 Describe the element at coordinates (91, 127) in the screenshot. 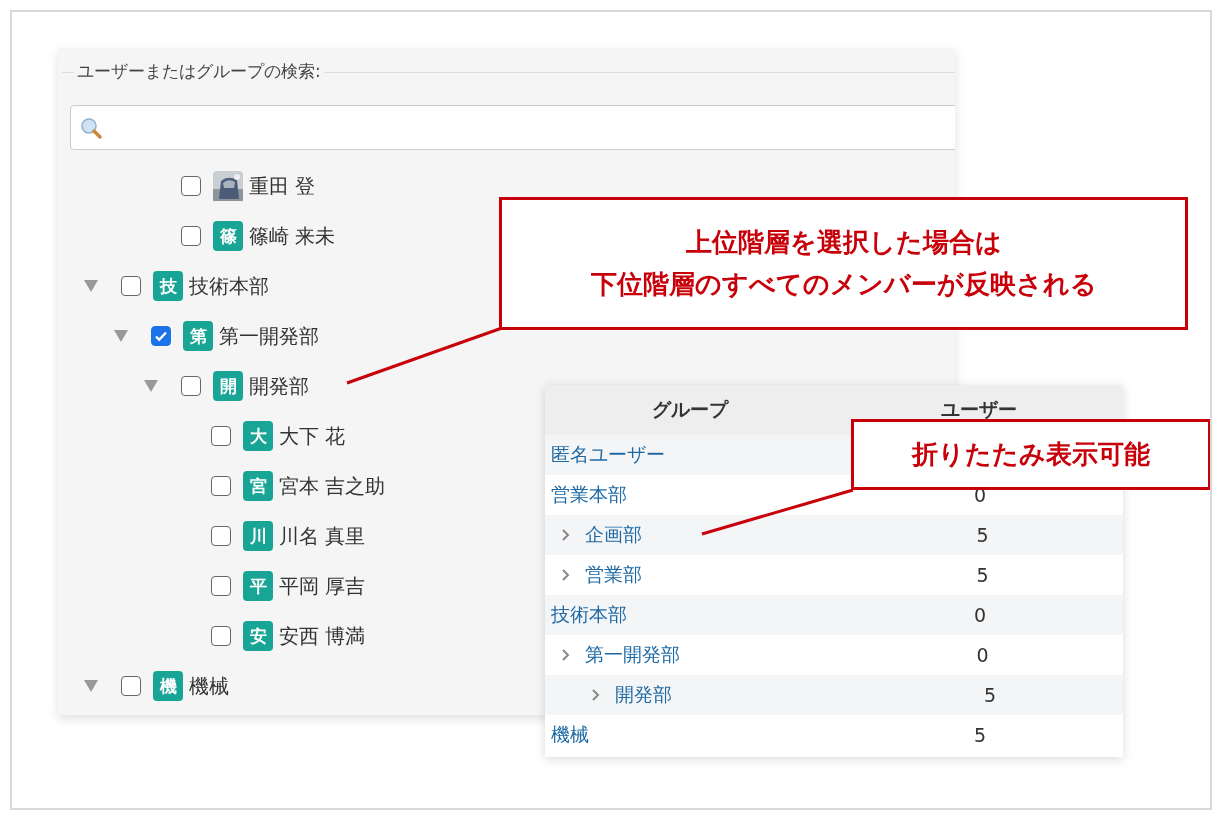

I see `search-icon` at that location.